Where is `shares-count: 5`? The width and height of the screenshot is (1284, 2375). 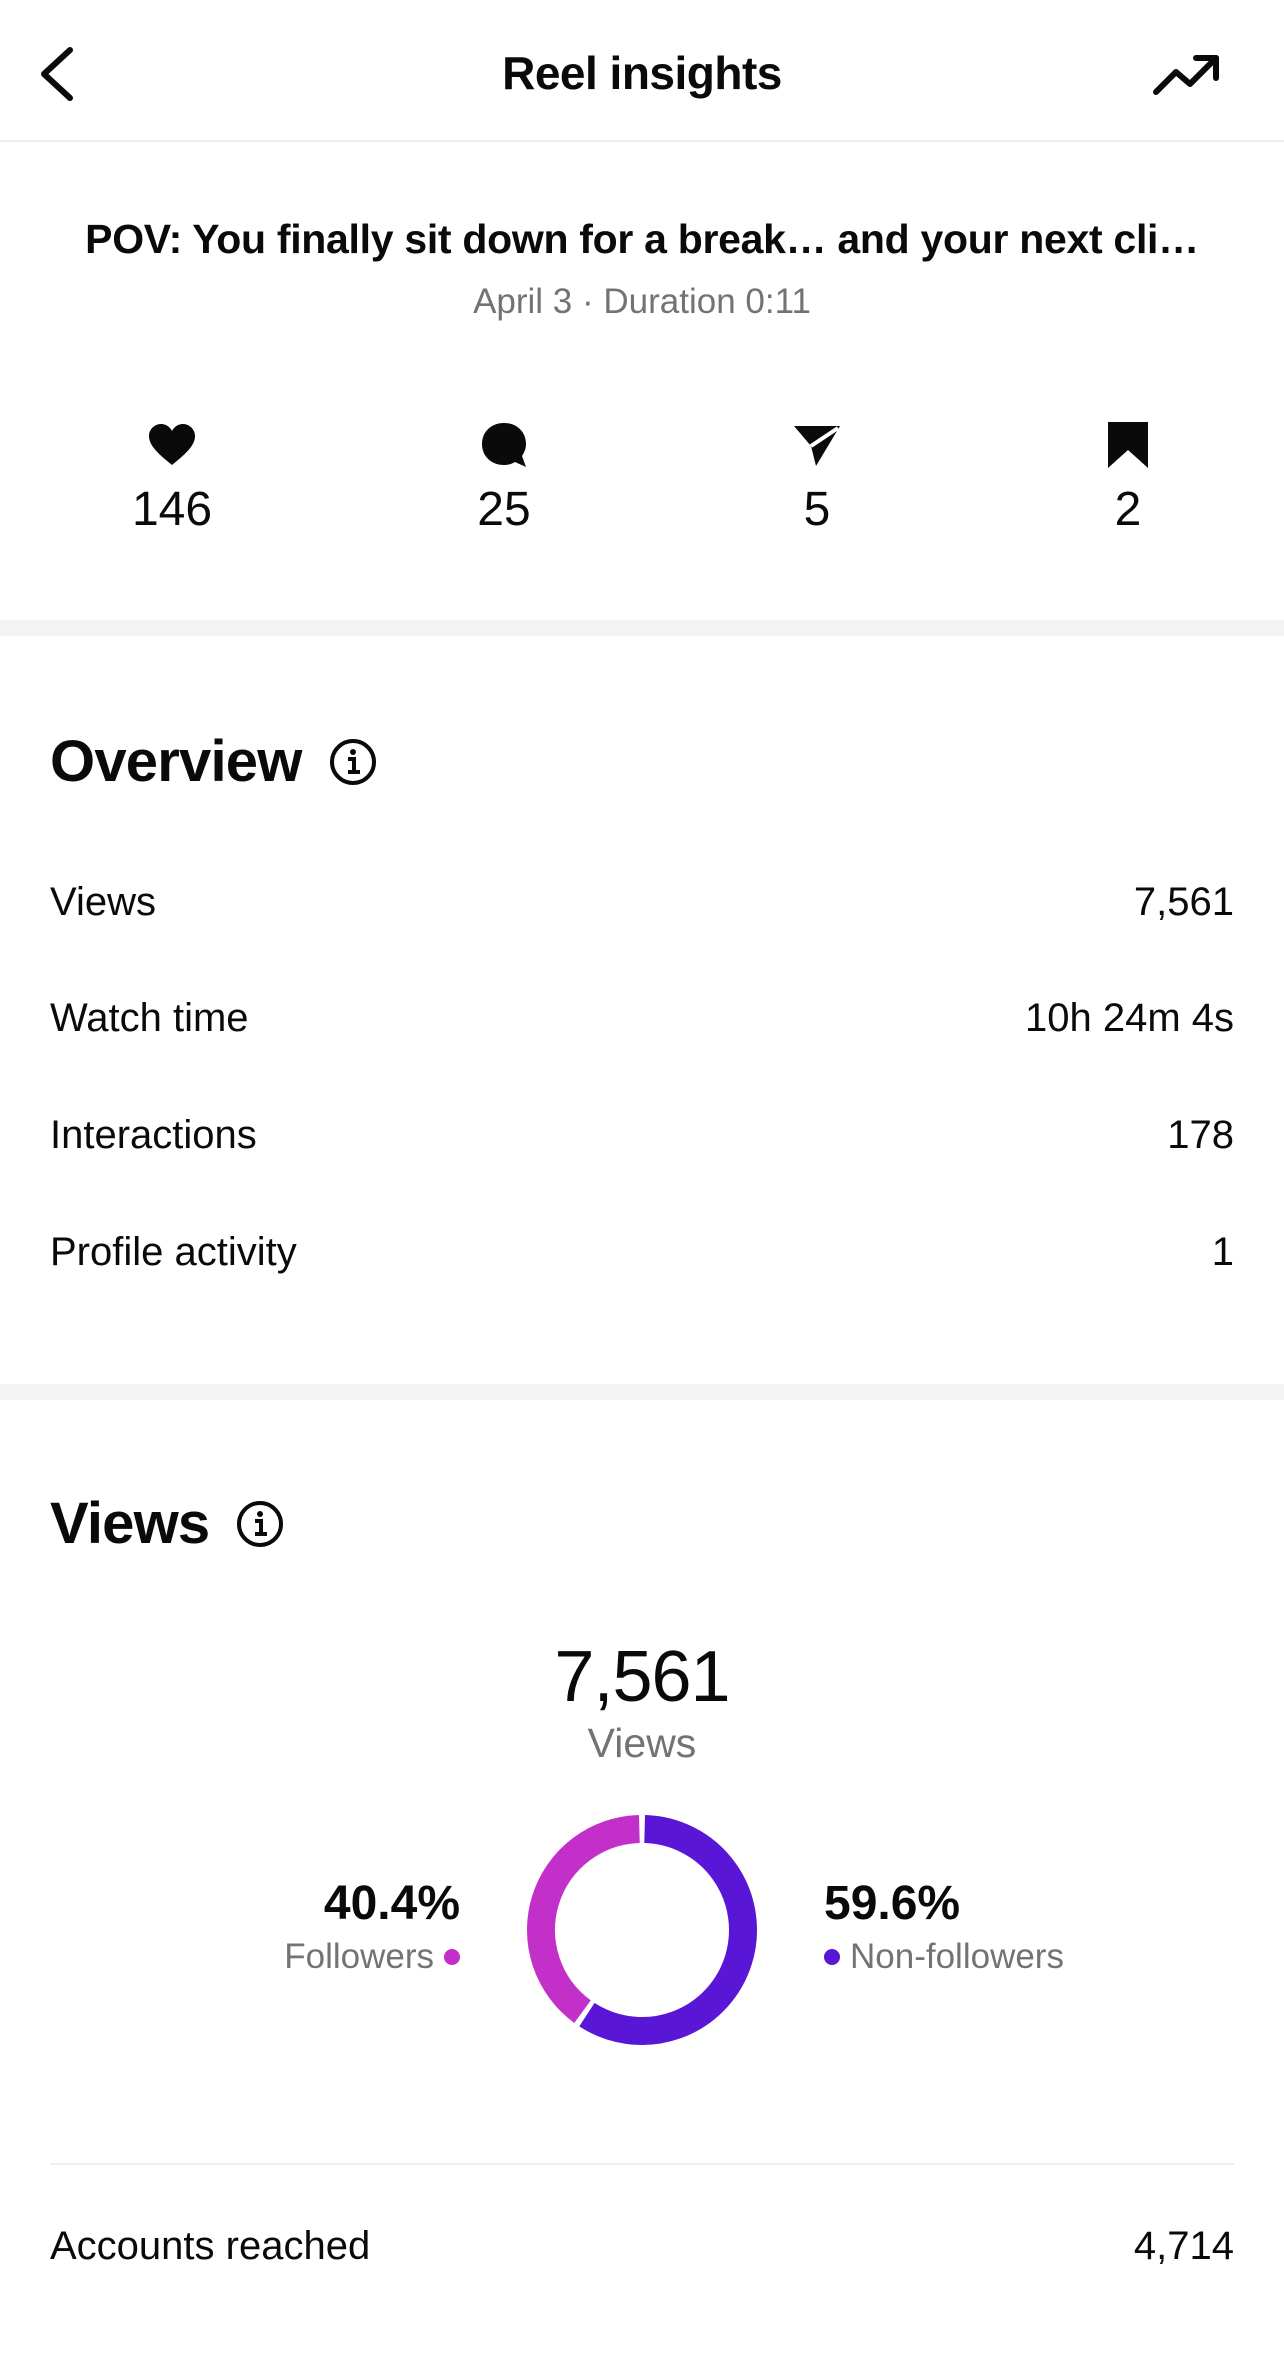 shares-count: 5 is located at coordinates (817, 509).